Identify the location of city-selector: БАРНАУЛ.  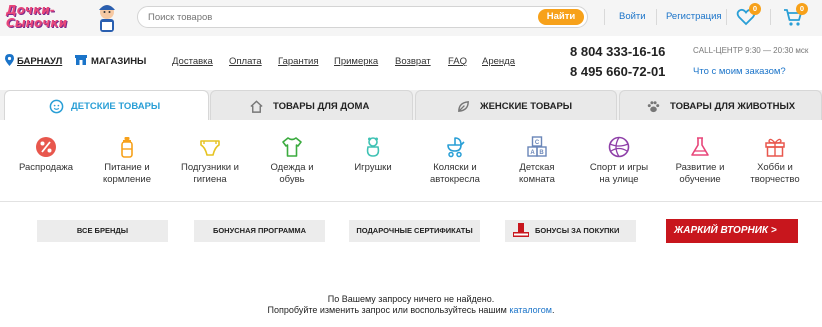
(39, 61).